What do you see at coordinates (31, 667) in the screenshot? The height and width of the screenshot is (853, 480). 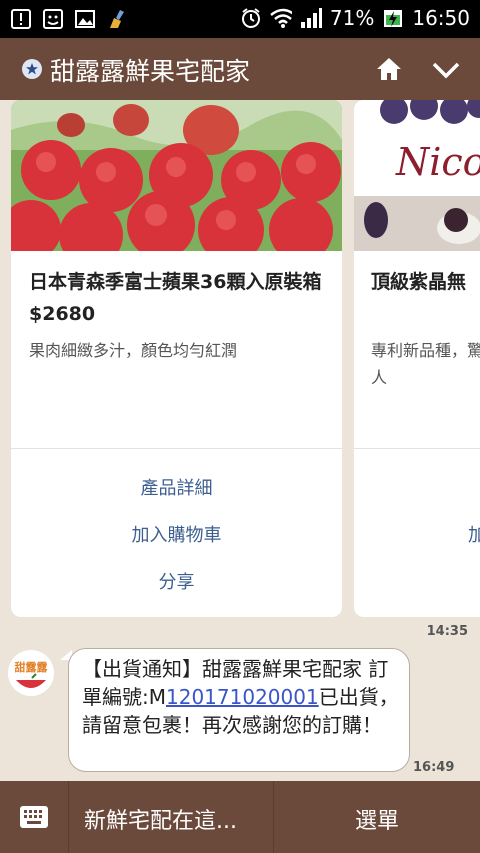 I see `avatar-text: 甜露露` at bounding box center [31, 667].